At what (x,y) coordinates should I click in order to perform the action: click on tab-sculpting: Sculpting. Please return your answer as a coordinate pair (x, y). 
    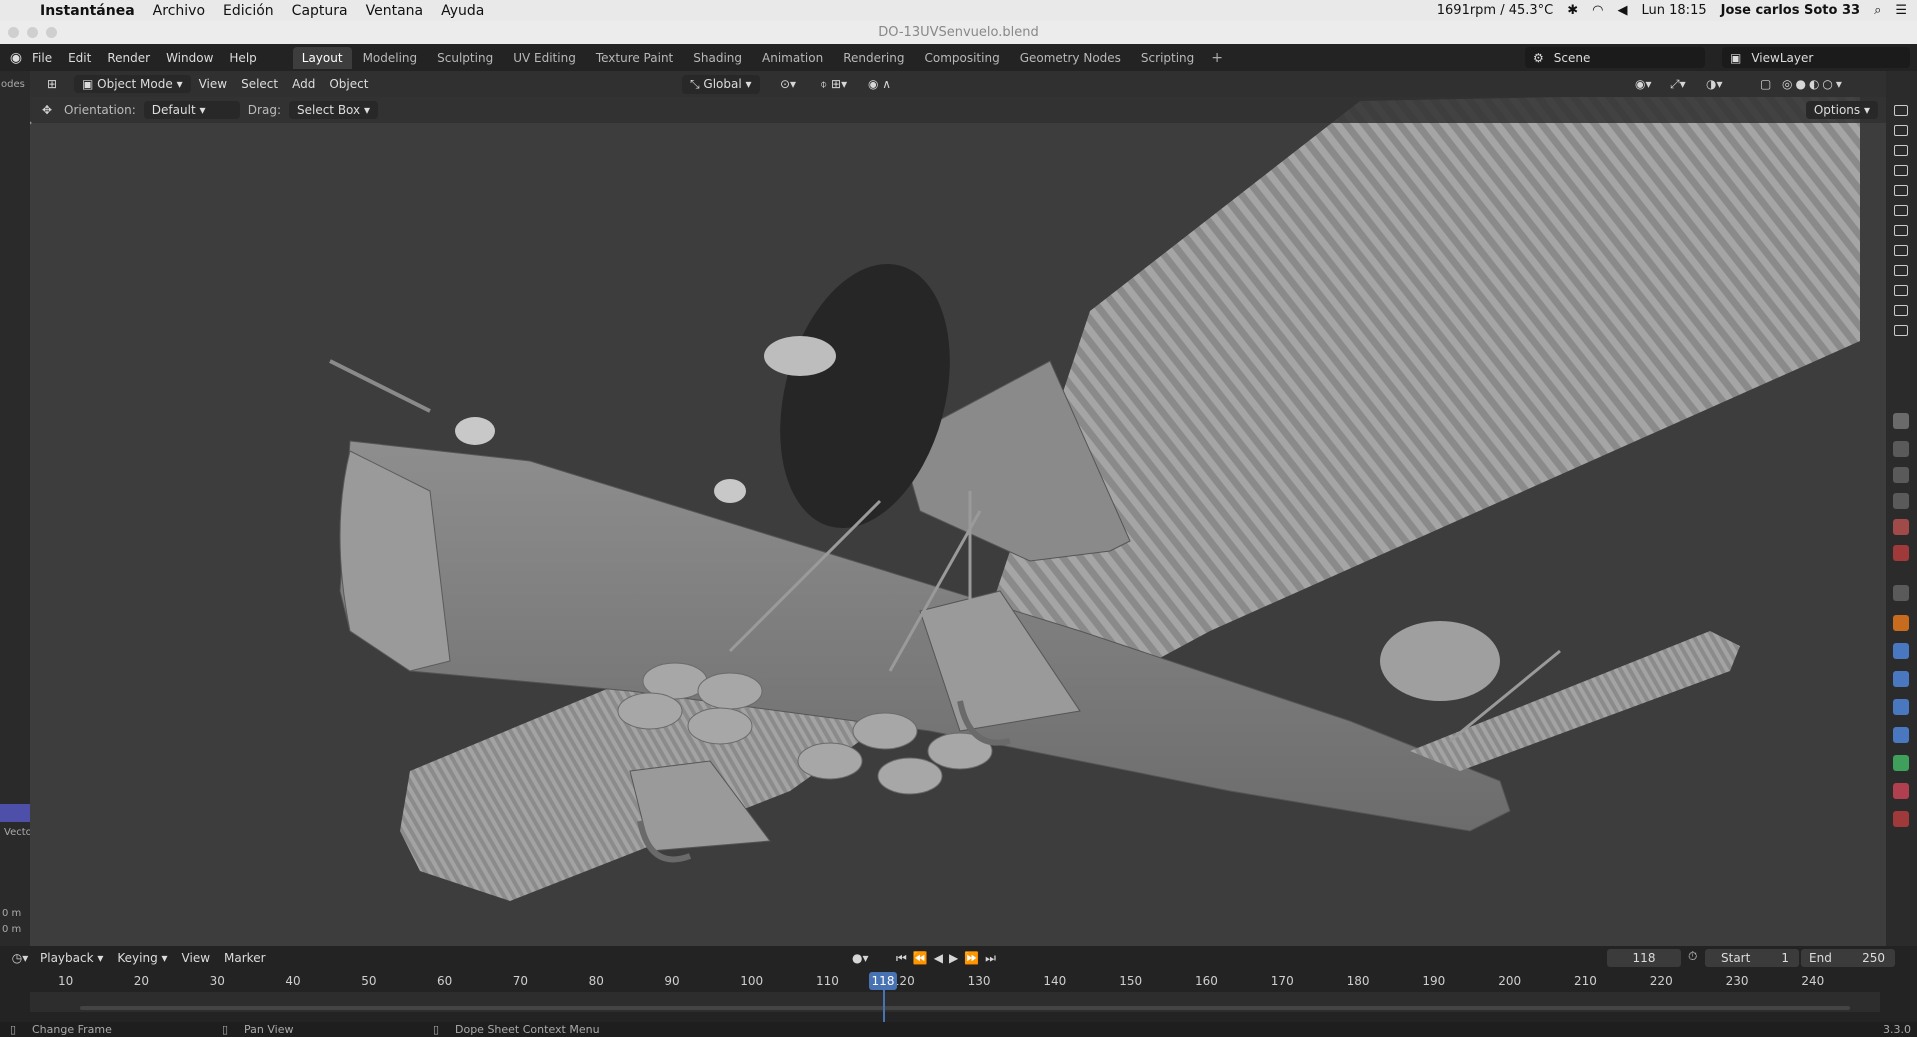
    Looking at the image, I should click on (465, 58).